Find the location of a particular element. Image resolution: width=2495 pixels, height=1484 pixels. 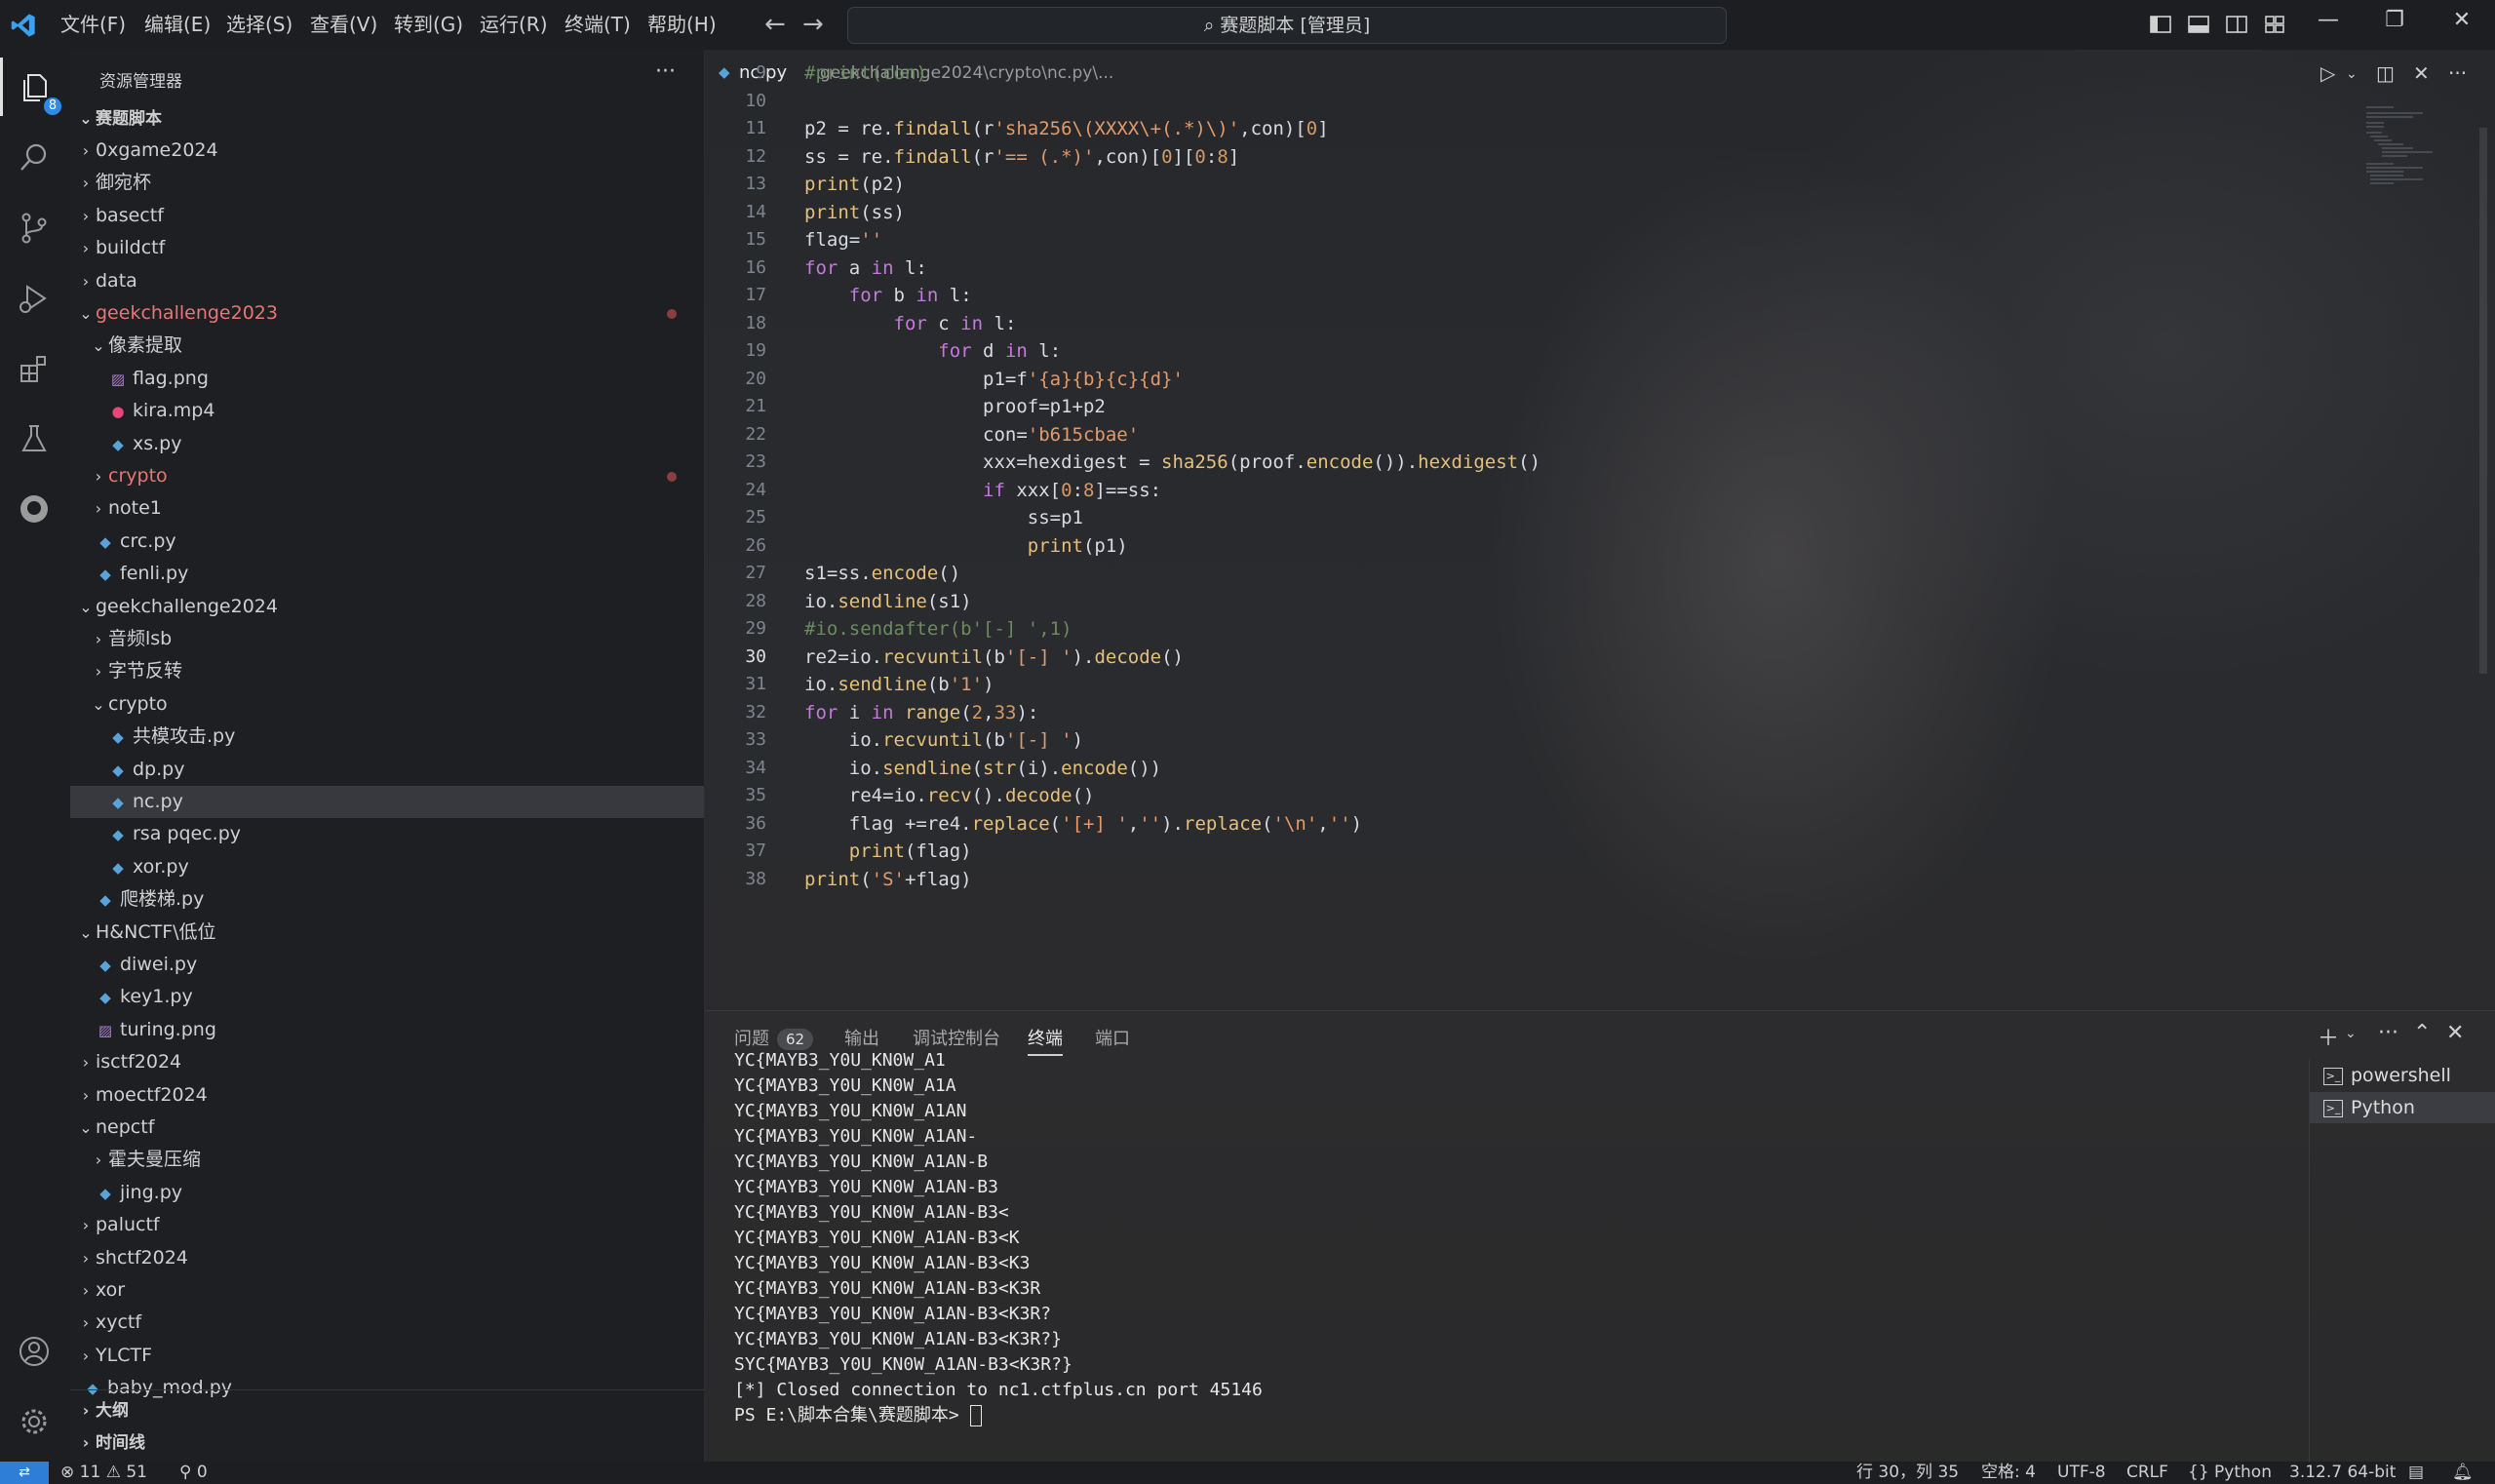

cursor-position: 行 30，列 35 is located at coordinates (1907, 1473).